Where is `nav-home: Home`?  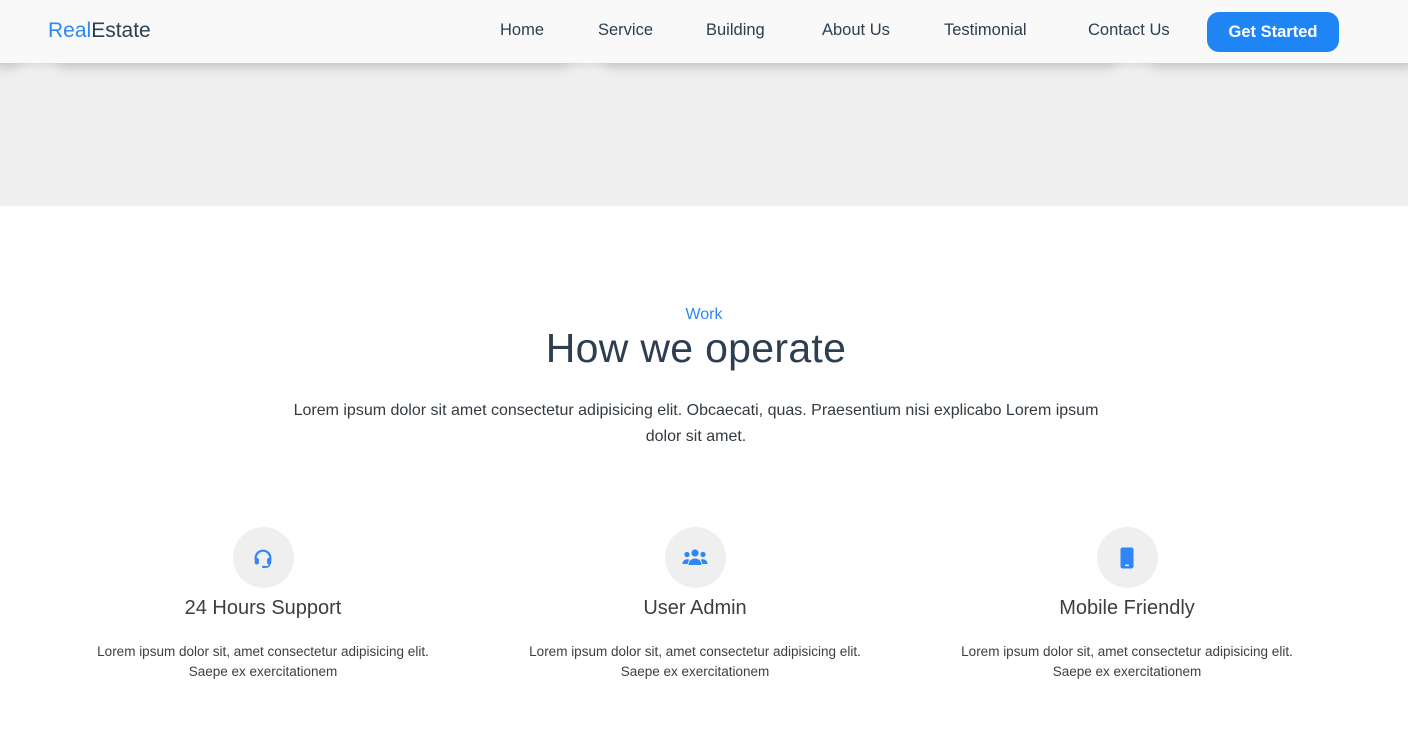
nav-home: Home is located at coordinates (522, 30).